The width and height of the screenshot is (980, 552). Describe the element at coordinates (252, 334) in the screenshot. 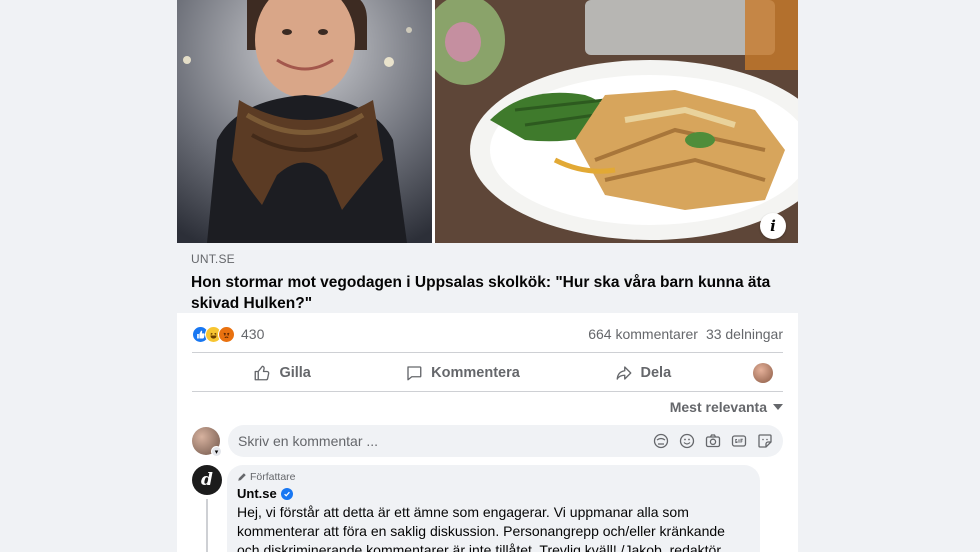

I see `reaction-count: 430` at that location.